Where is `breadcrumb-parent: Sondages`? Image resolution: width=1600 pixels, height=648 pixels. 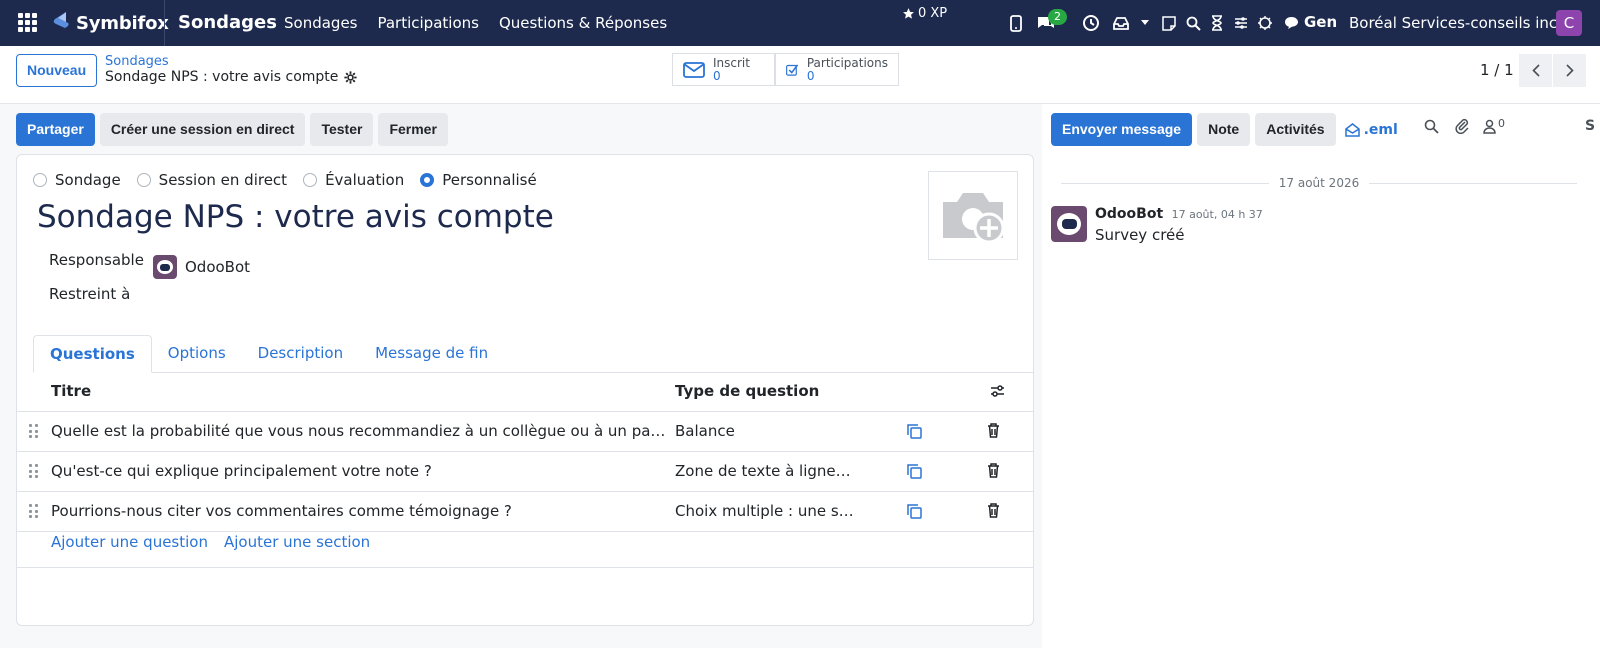
breadcrumb-parent: Sondages is located at coordinates (137, 61).